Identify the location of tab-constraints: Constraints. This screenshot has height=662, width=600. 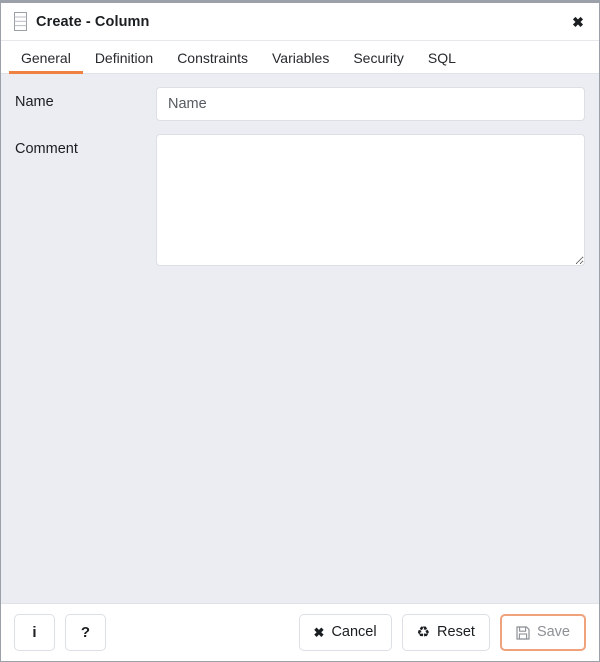
(212, 62).